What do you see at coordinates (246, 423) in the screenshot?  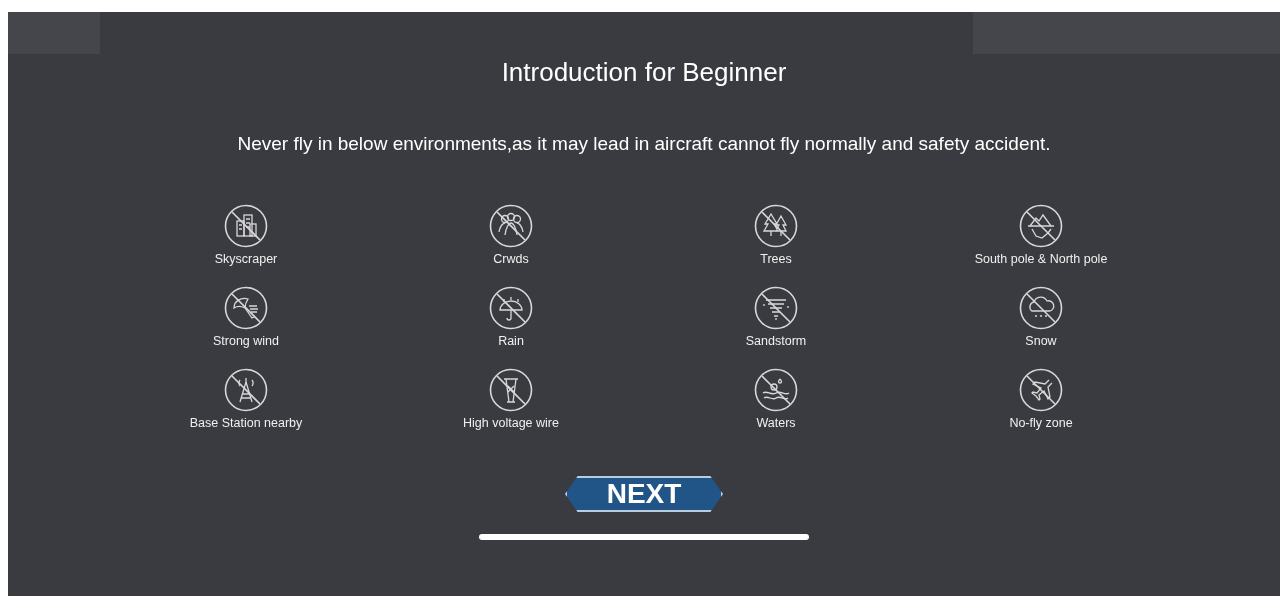 I see `environment-label: Base Station nearby` at bounding box center [246, 423].